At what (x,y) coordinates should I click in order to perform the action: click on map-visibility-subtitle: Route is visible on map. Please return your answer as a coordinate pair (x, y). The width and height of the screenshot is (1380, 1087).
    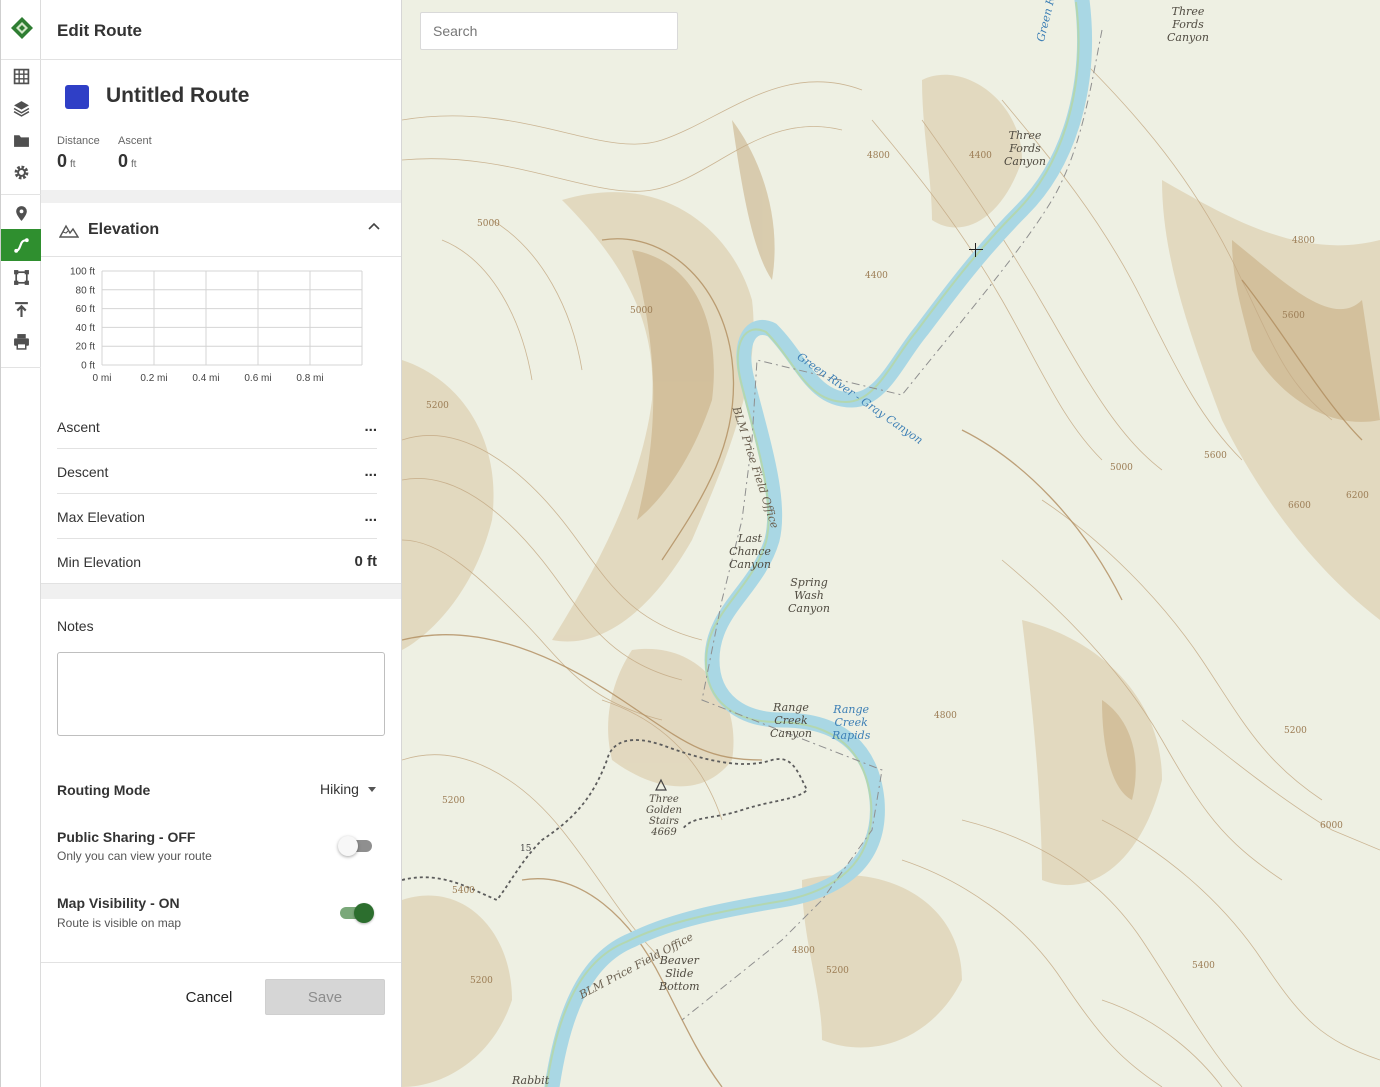
    Looking at the image, I should click on (119, 923).